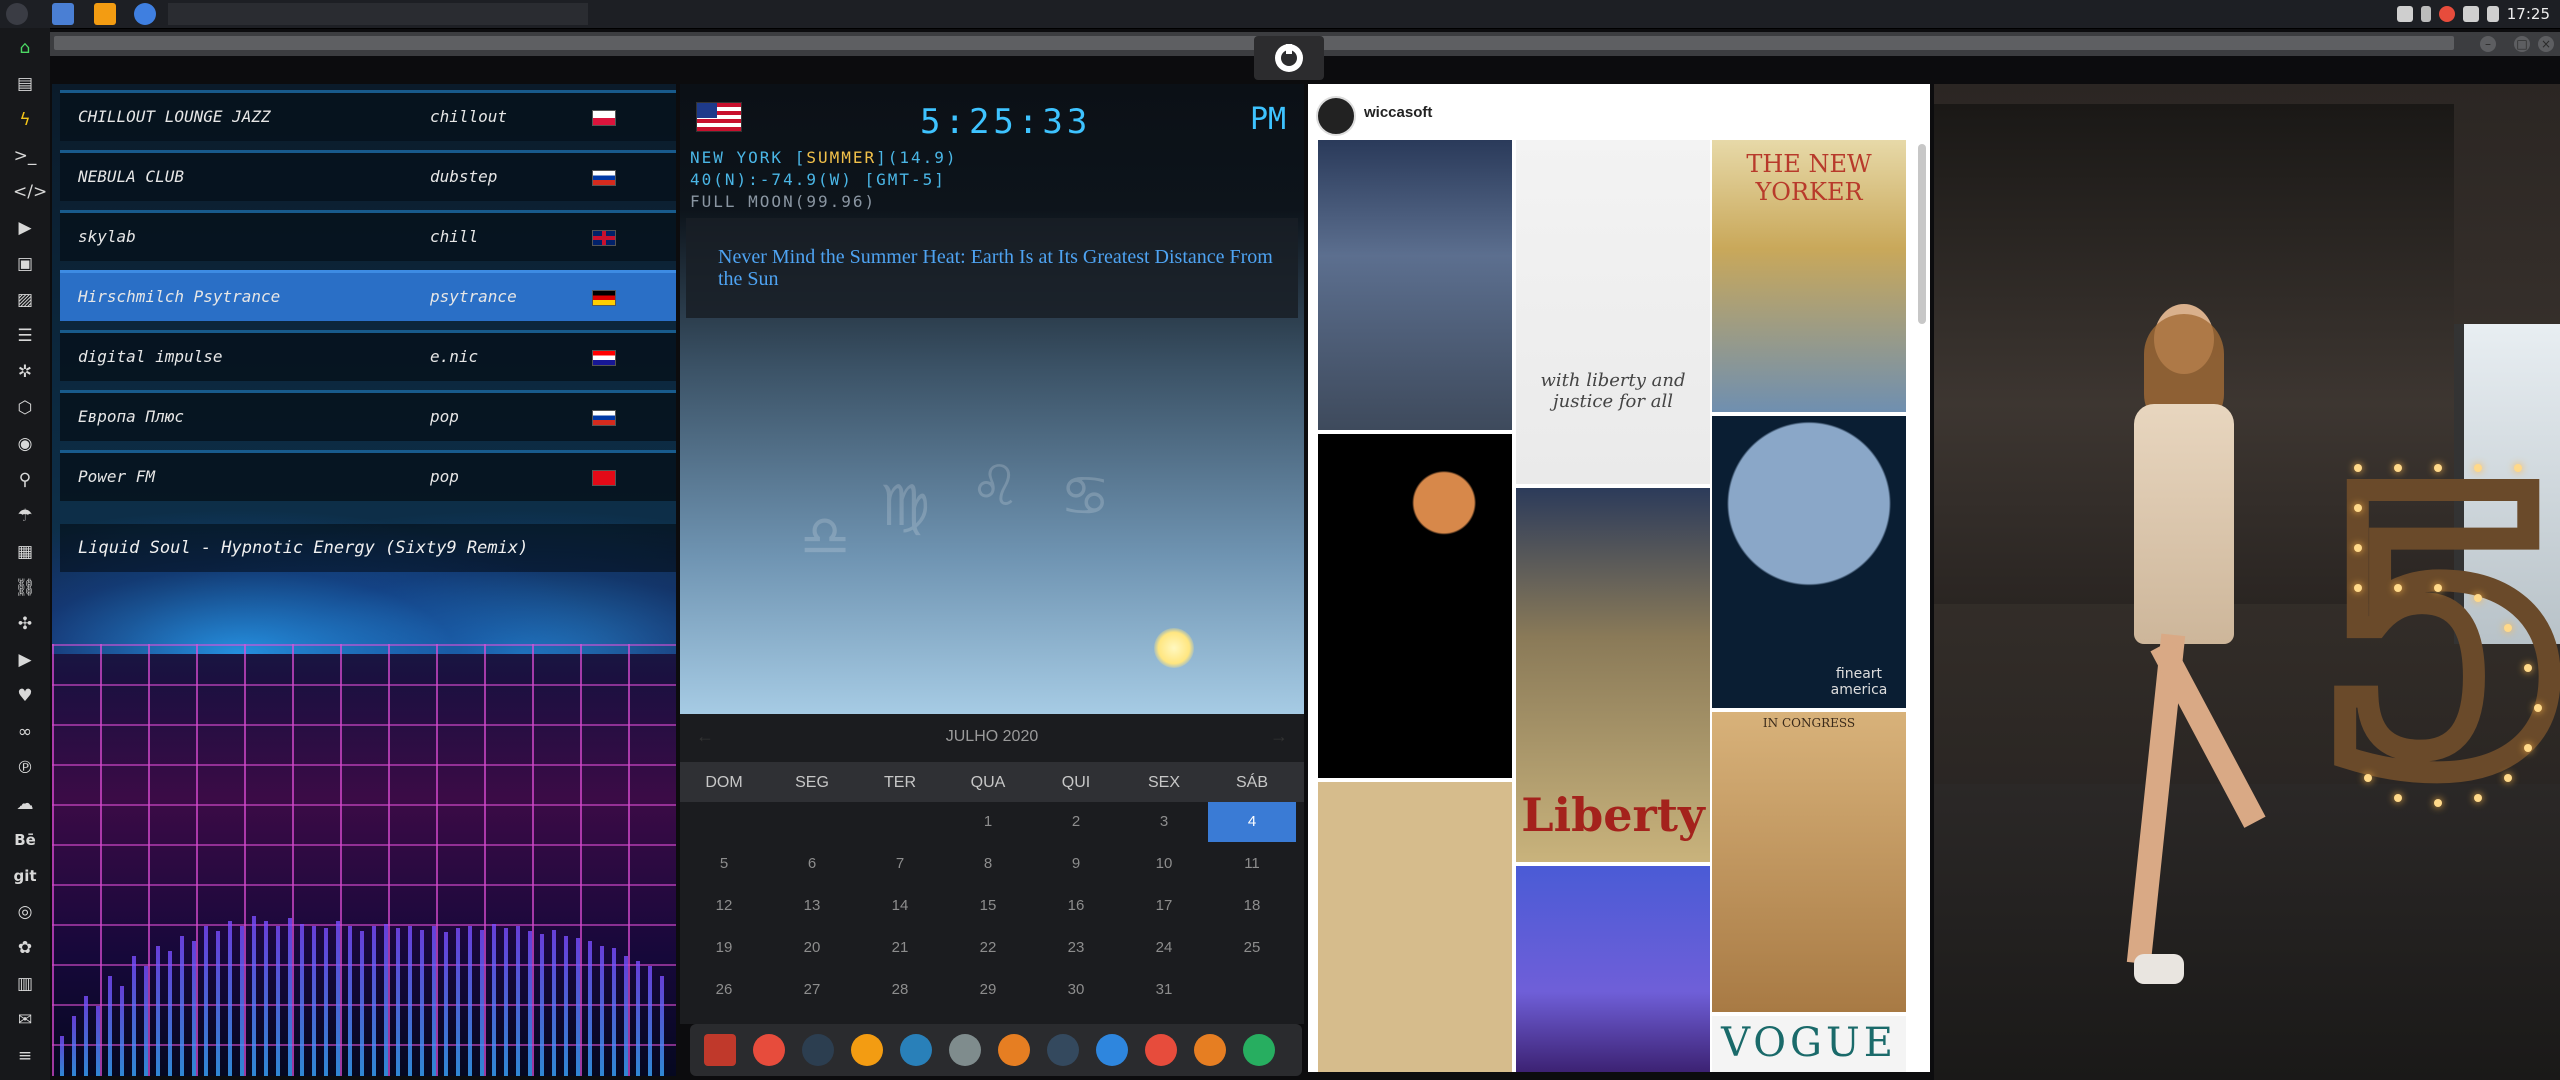  What do you see at coordinates (2446, 14) in the screenshot?
I see `settings-icon` at bounding box center [2446, 14].